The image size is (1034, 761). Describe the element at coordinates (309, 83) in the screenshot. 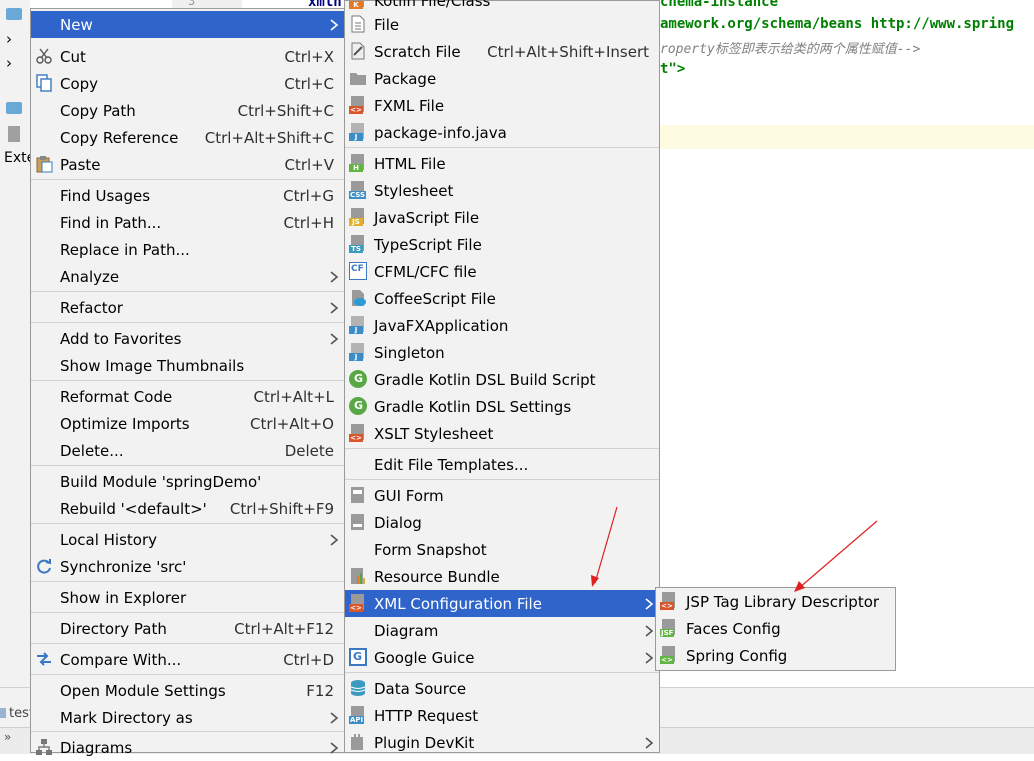

I see `shortcut-label: Ctrl+C` at that location.